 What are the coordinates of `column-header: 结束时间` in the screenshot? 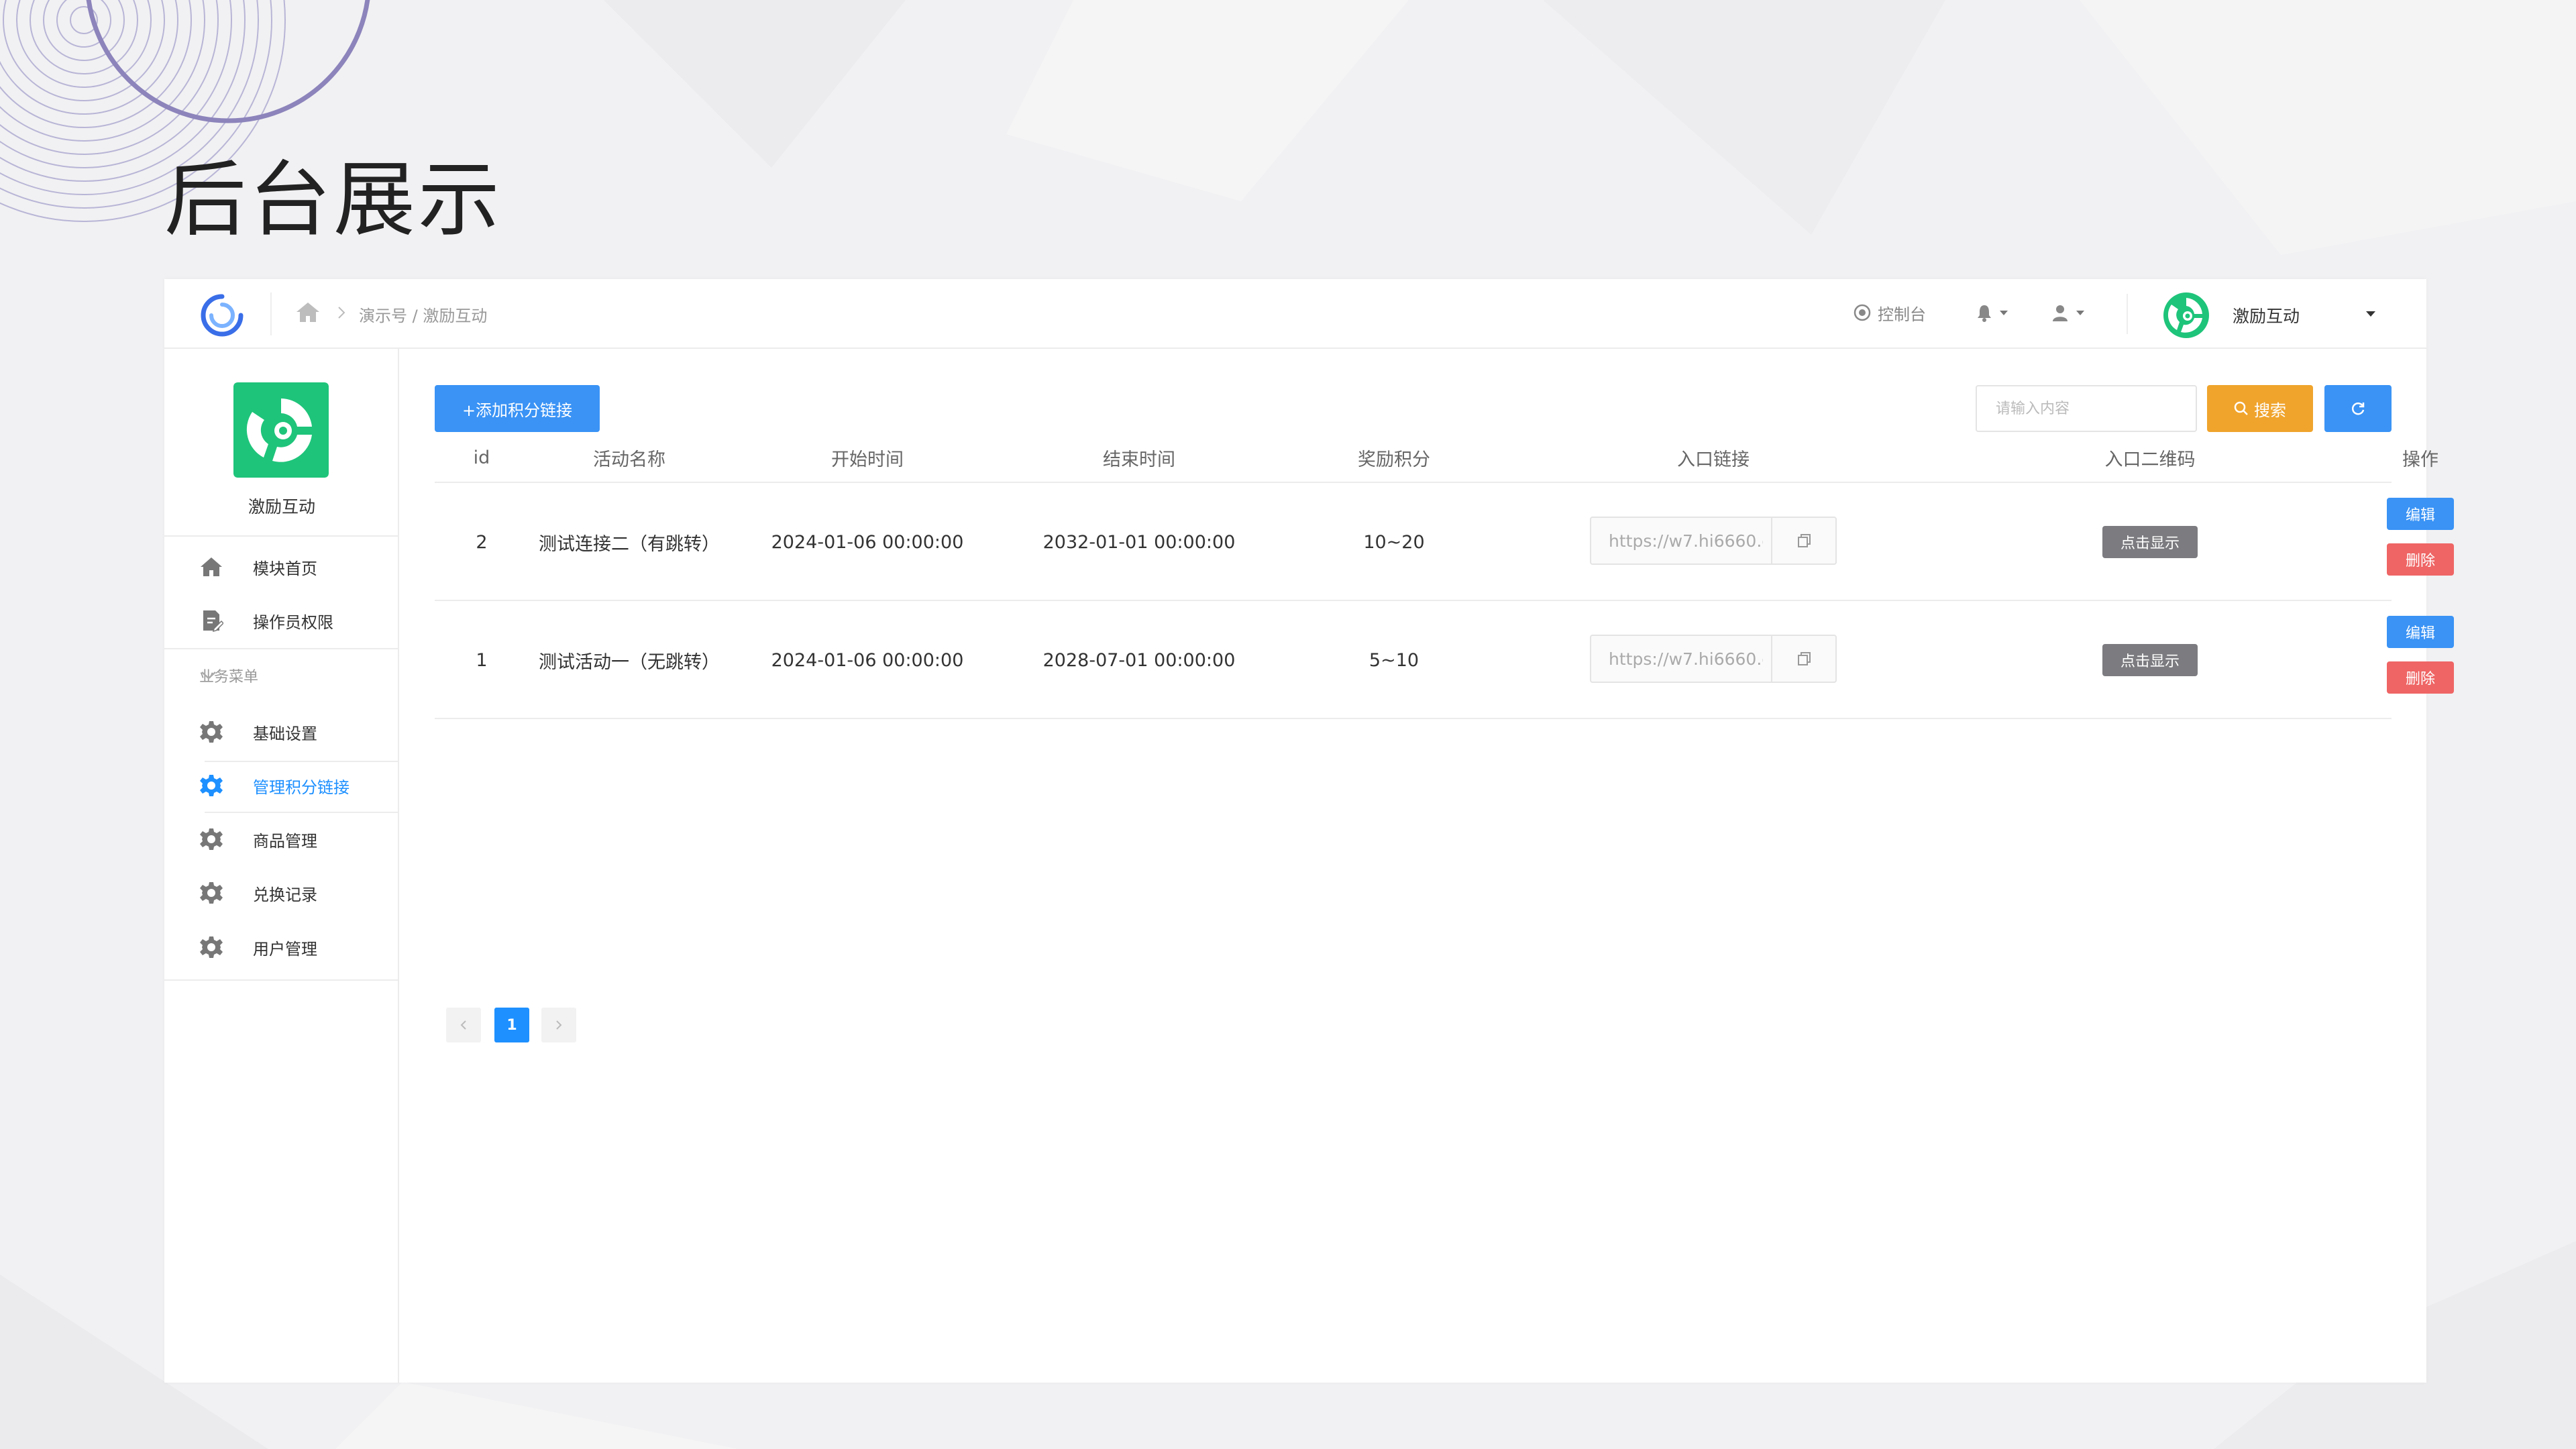 It's located at (1139, 459).